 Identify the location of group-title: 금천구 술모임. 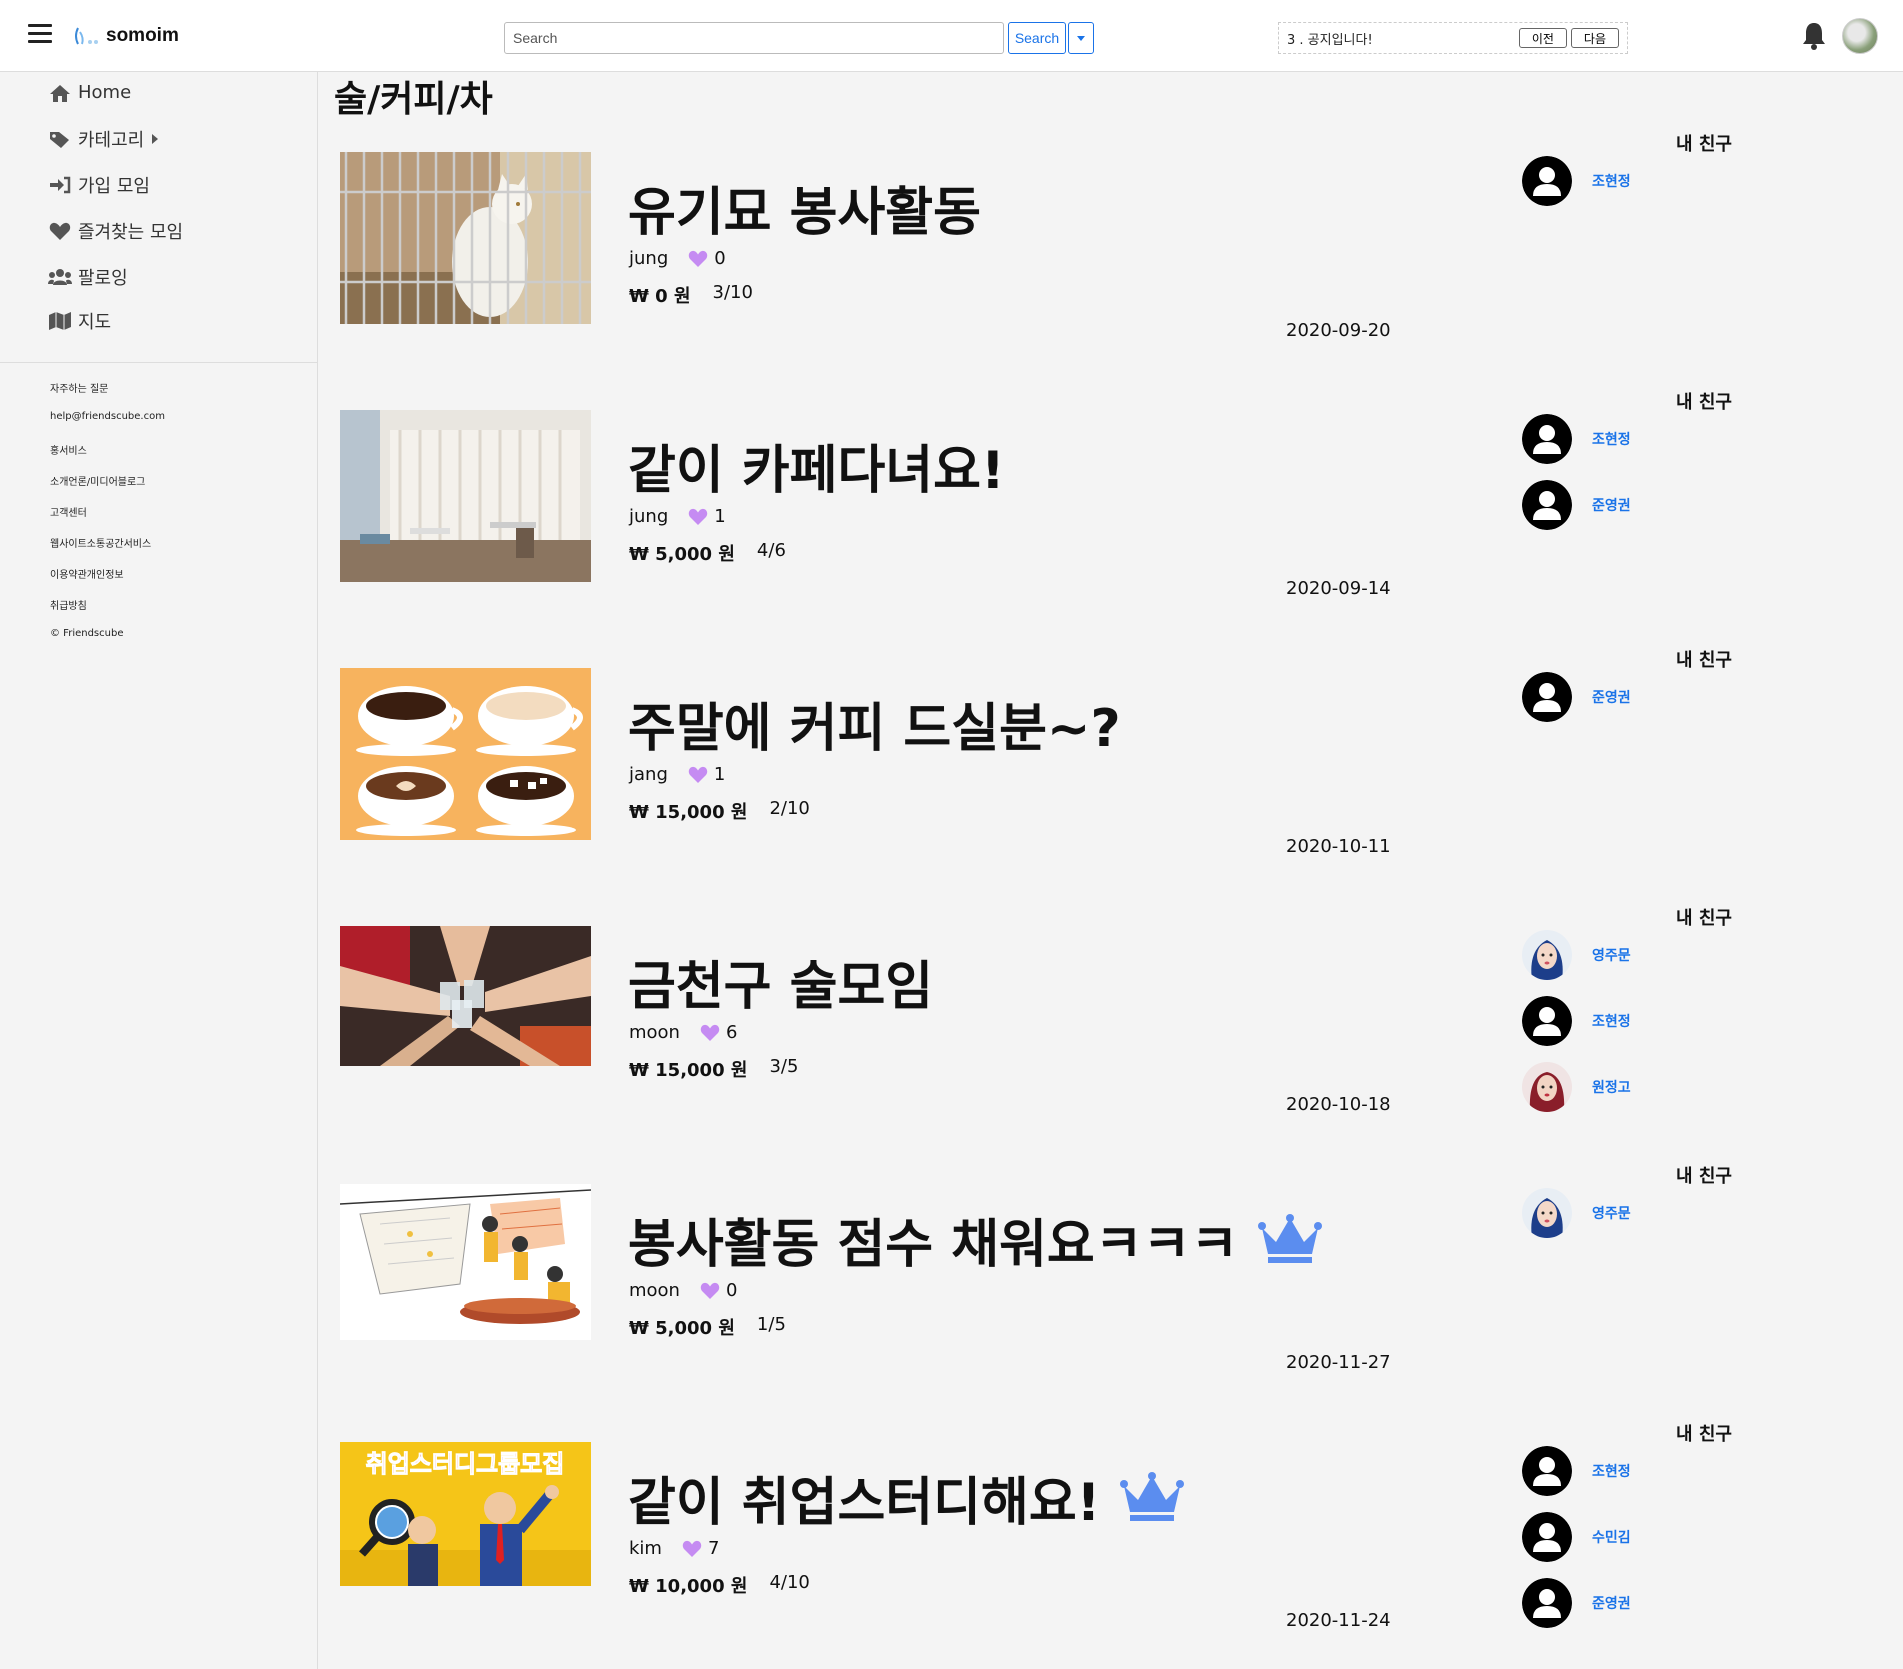
(780, 981).